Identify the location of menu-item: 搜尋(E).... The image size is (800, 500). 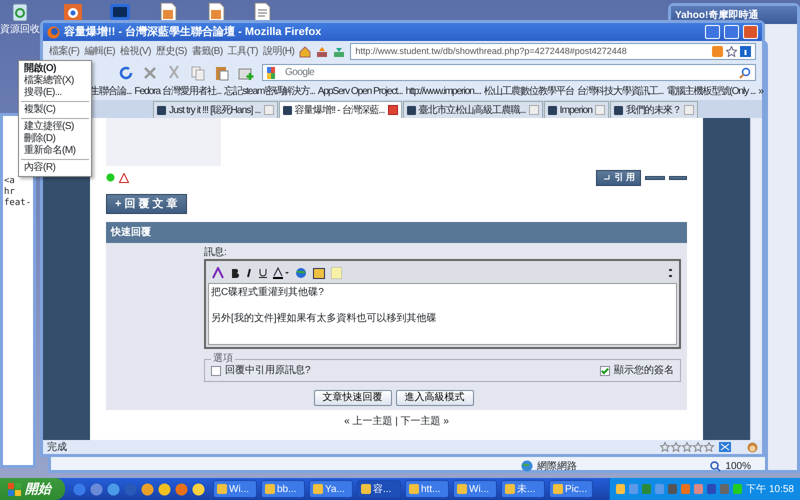
(55, 93).